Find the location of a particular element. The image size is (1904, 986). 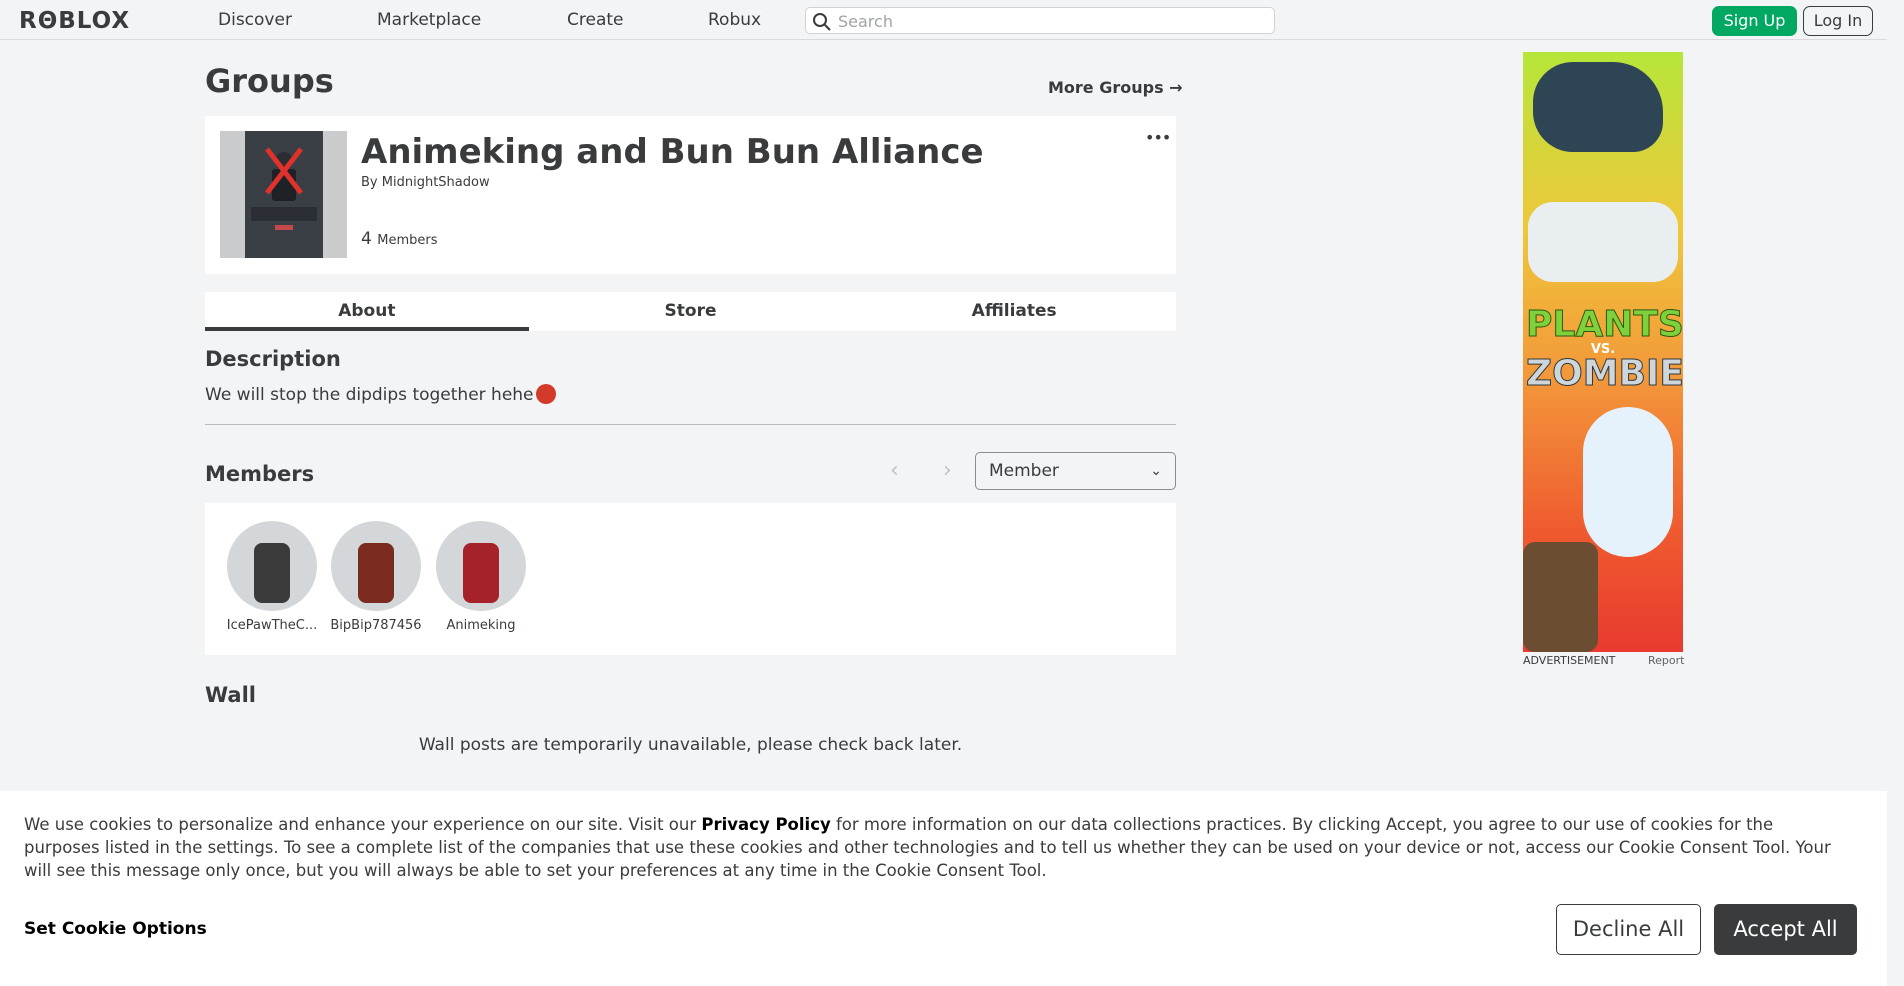

member-count-value: 4 is located at coordinates (366, 239).